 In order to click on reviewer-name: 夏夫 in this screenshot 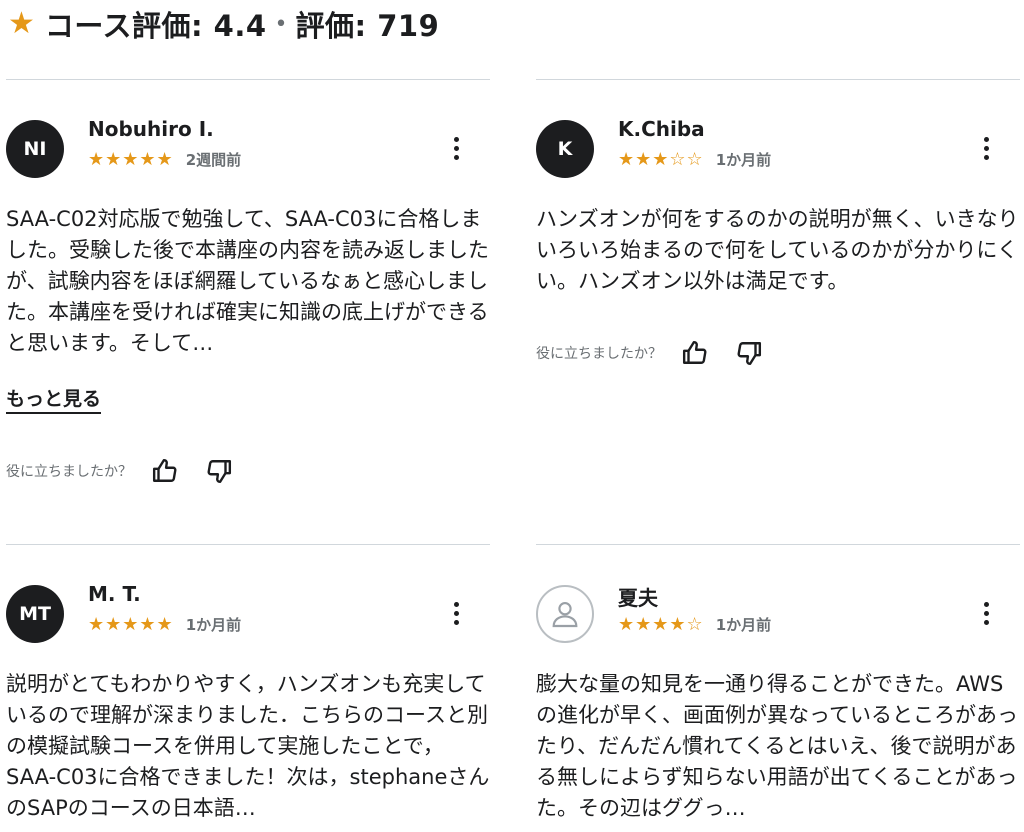, I will do `click(638, 598)`.